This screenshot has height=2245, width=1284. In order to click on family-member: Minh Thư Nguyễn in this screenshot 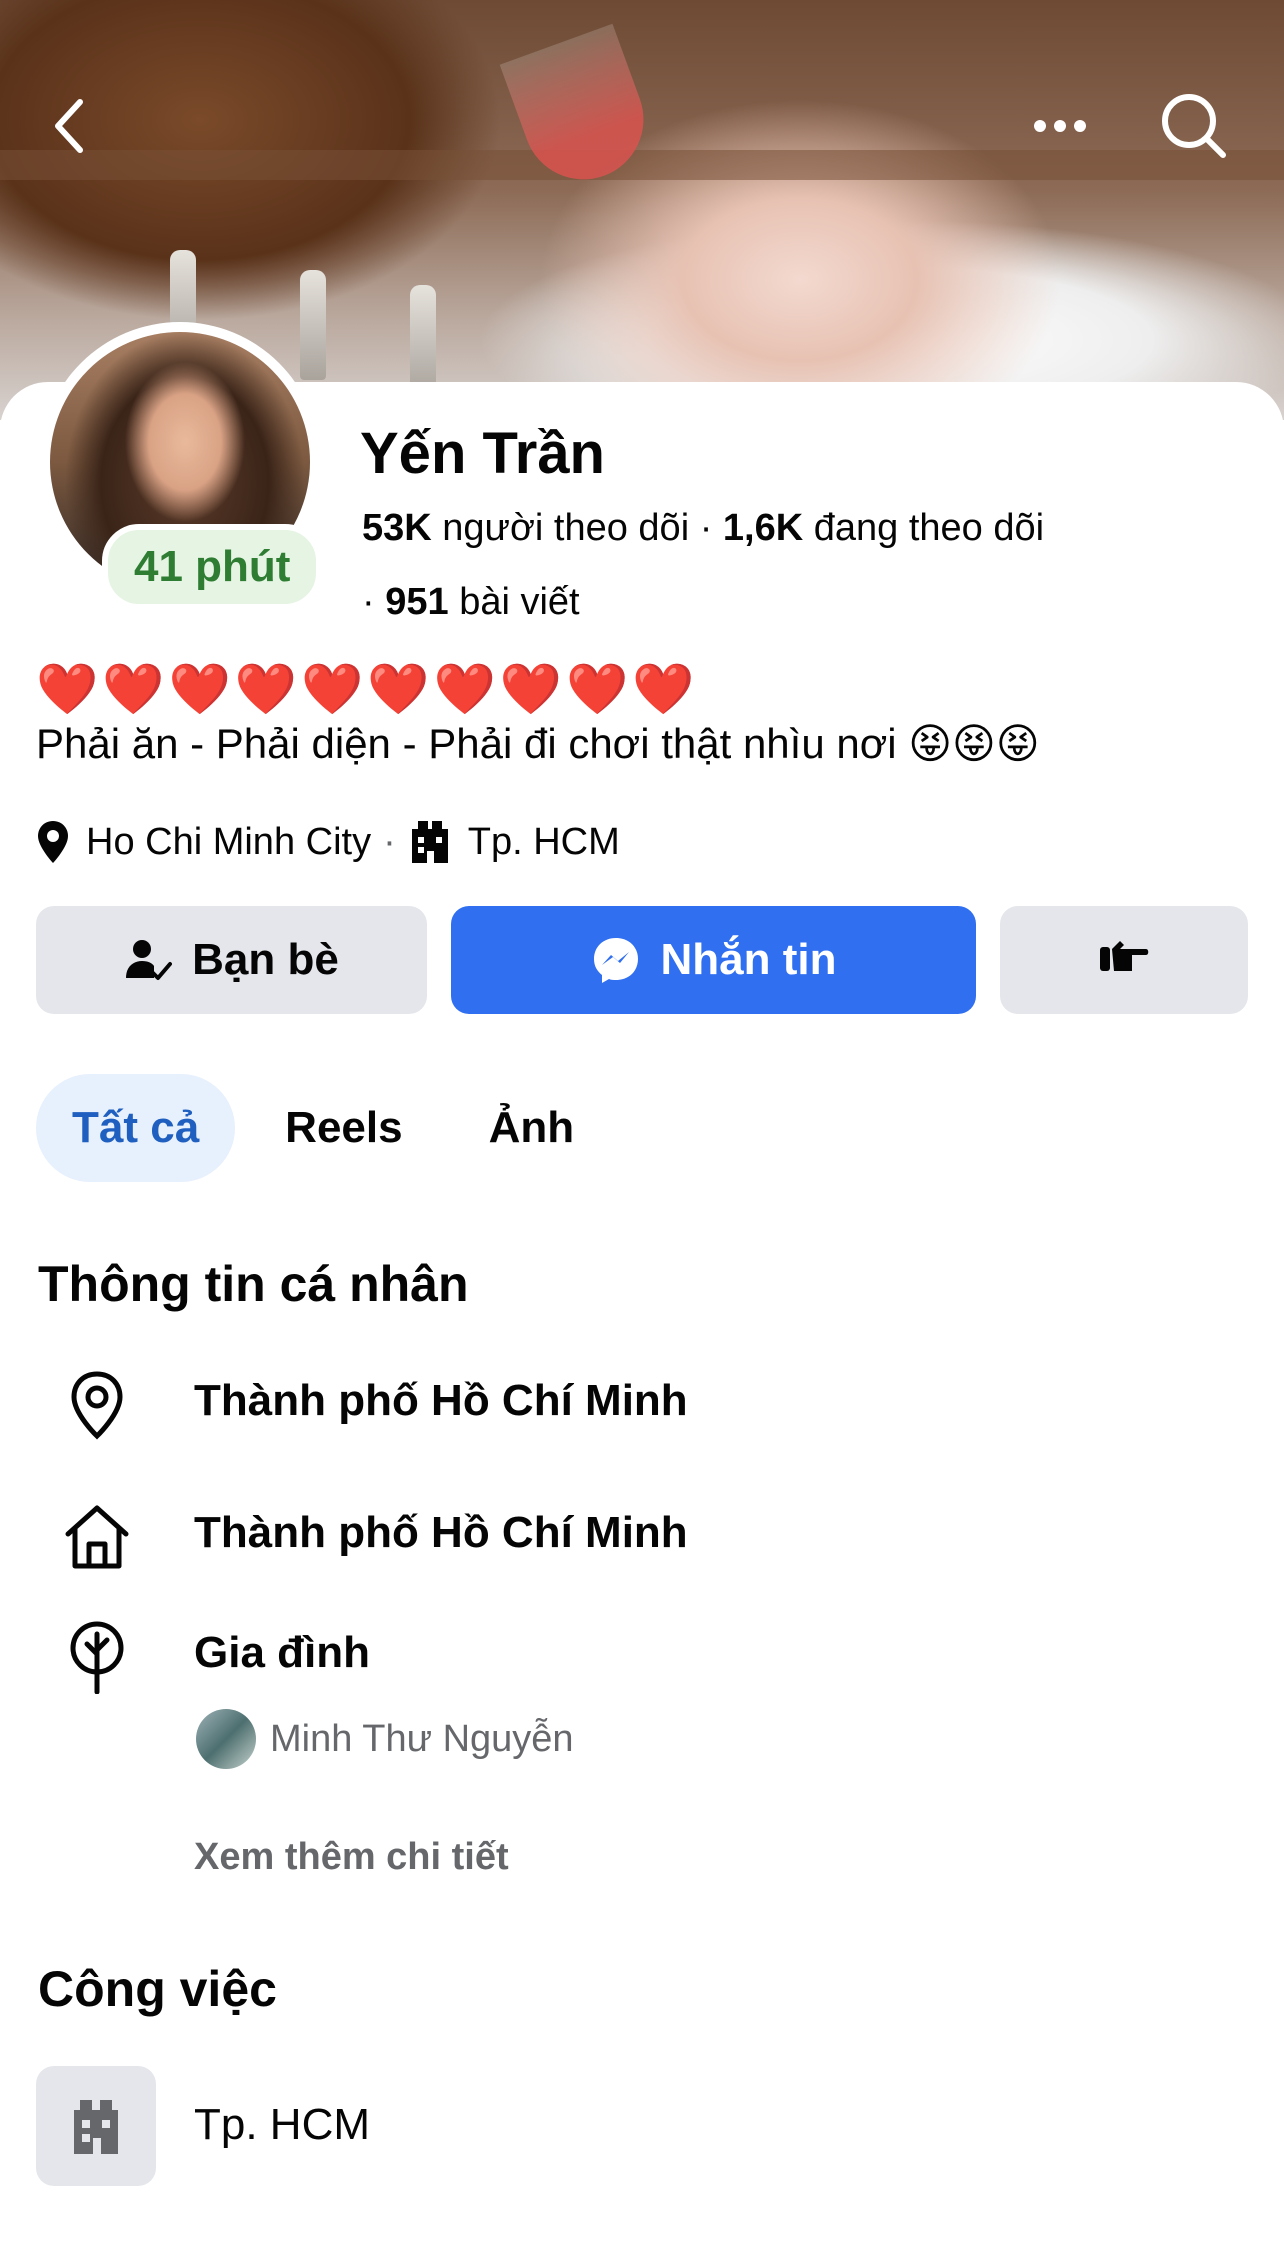, I will do `click(385, 1739)`.